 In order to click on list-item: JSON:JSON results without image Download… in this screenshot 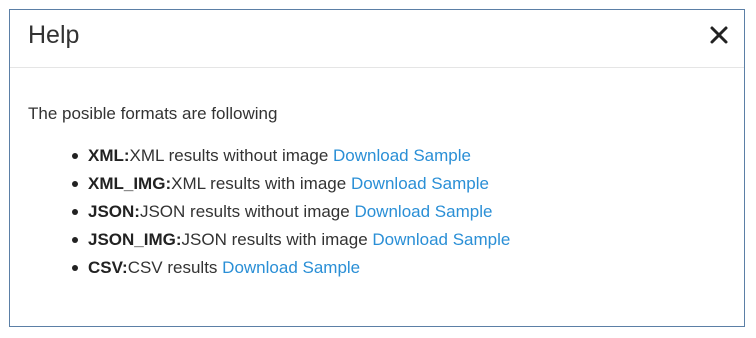, I will do `click(408, 212)`.